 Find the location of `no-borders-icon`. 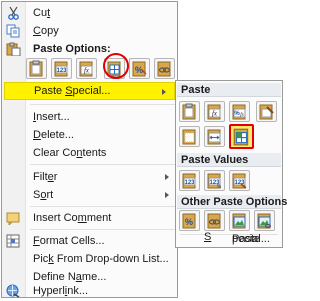

no-borders-icon is located at coordinates (189, 137).